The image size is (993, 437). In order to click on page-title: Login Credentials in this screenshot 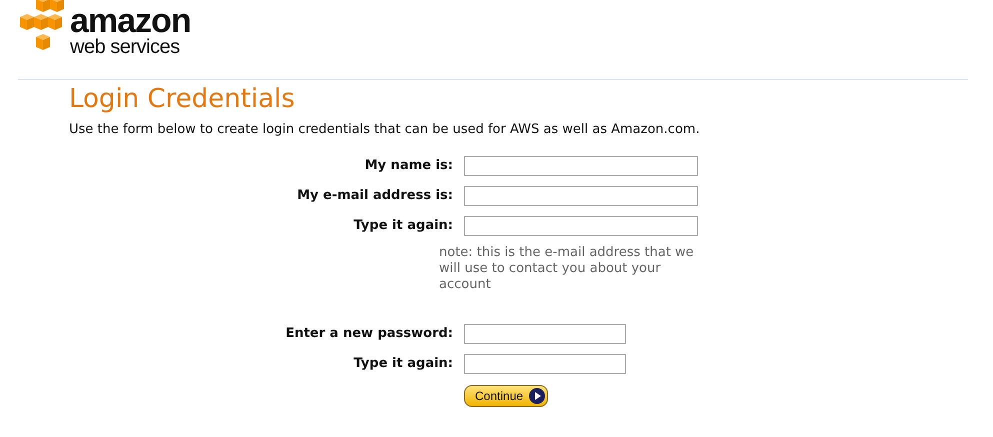, I will do `click(182, 99)`.